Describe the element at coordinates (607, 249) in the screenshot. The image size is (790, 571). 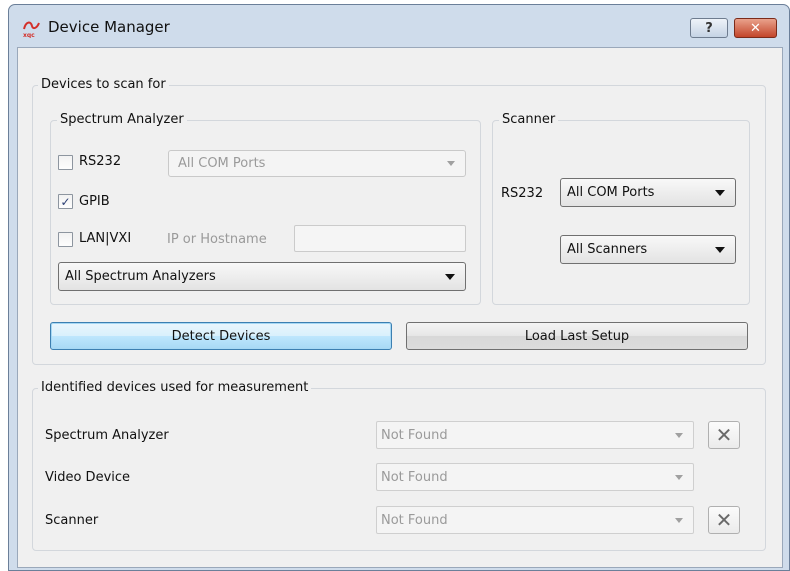
I see `scanner-type-value: All Scanners` at that location.